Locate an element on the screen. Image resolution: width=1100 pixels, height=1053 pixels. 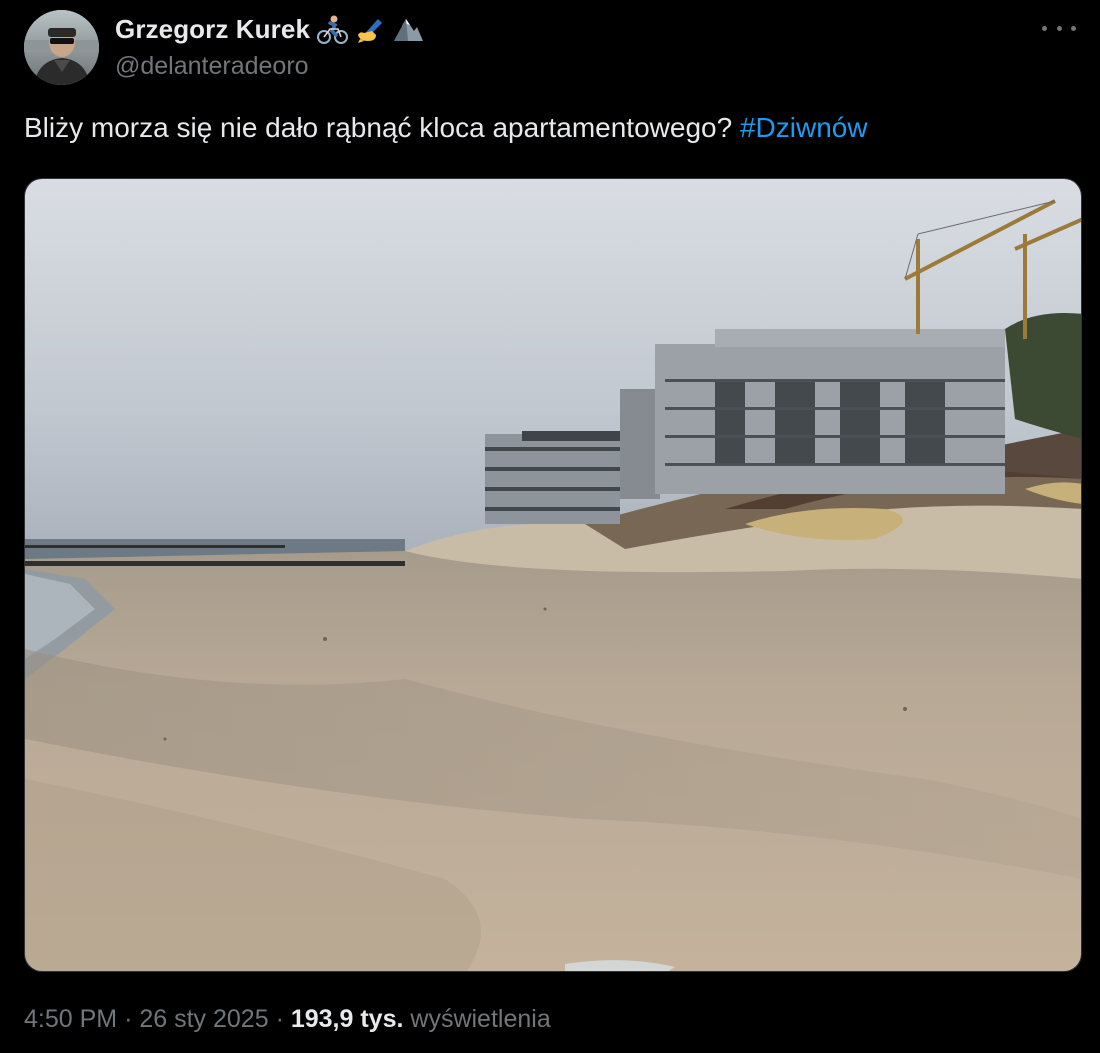
mountain-icon is located at coordinates (408, 29).